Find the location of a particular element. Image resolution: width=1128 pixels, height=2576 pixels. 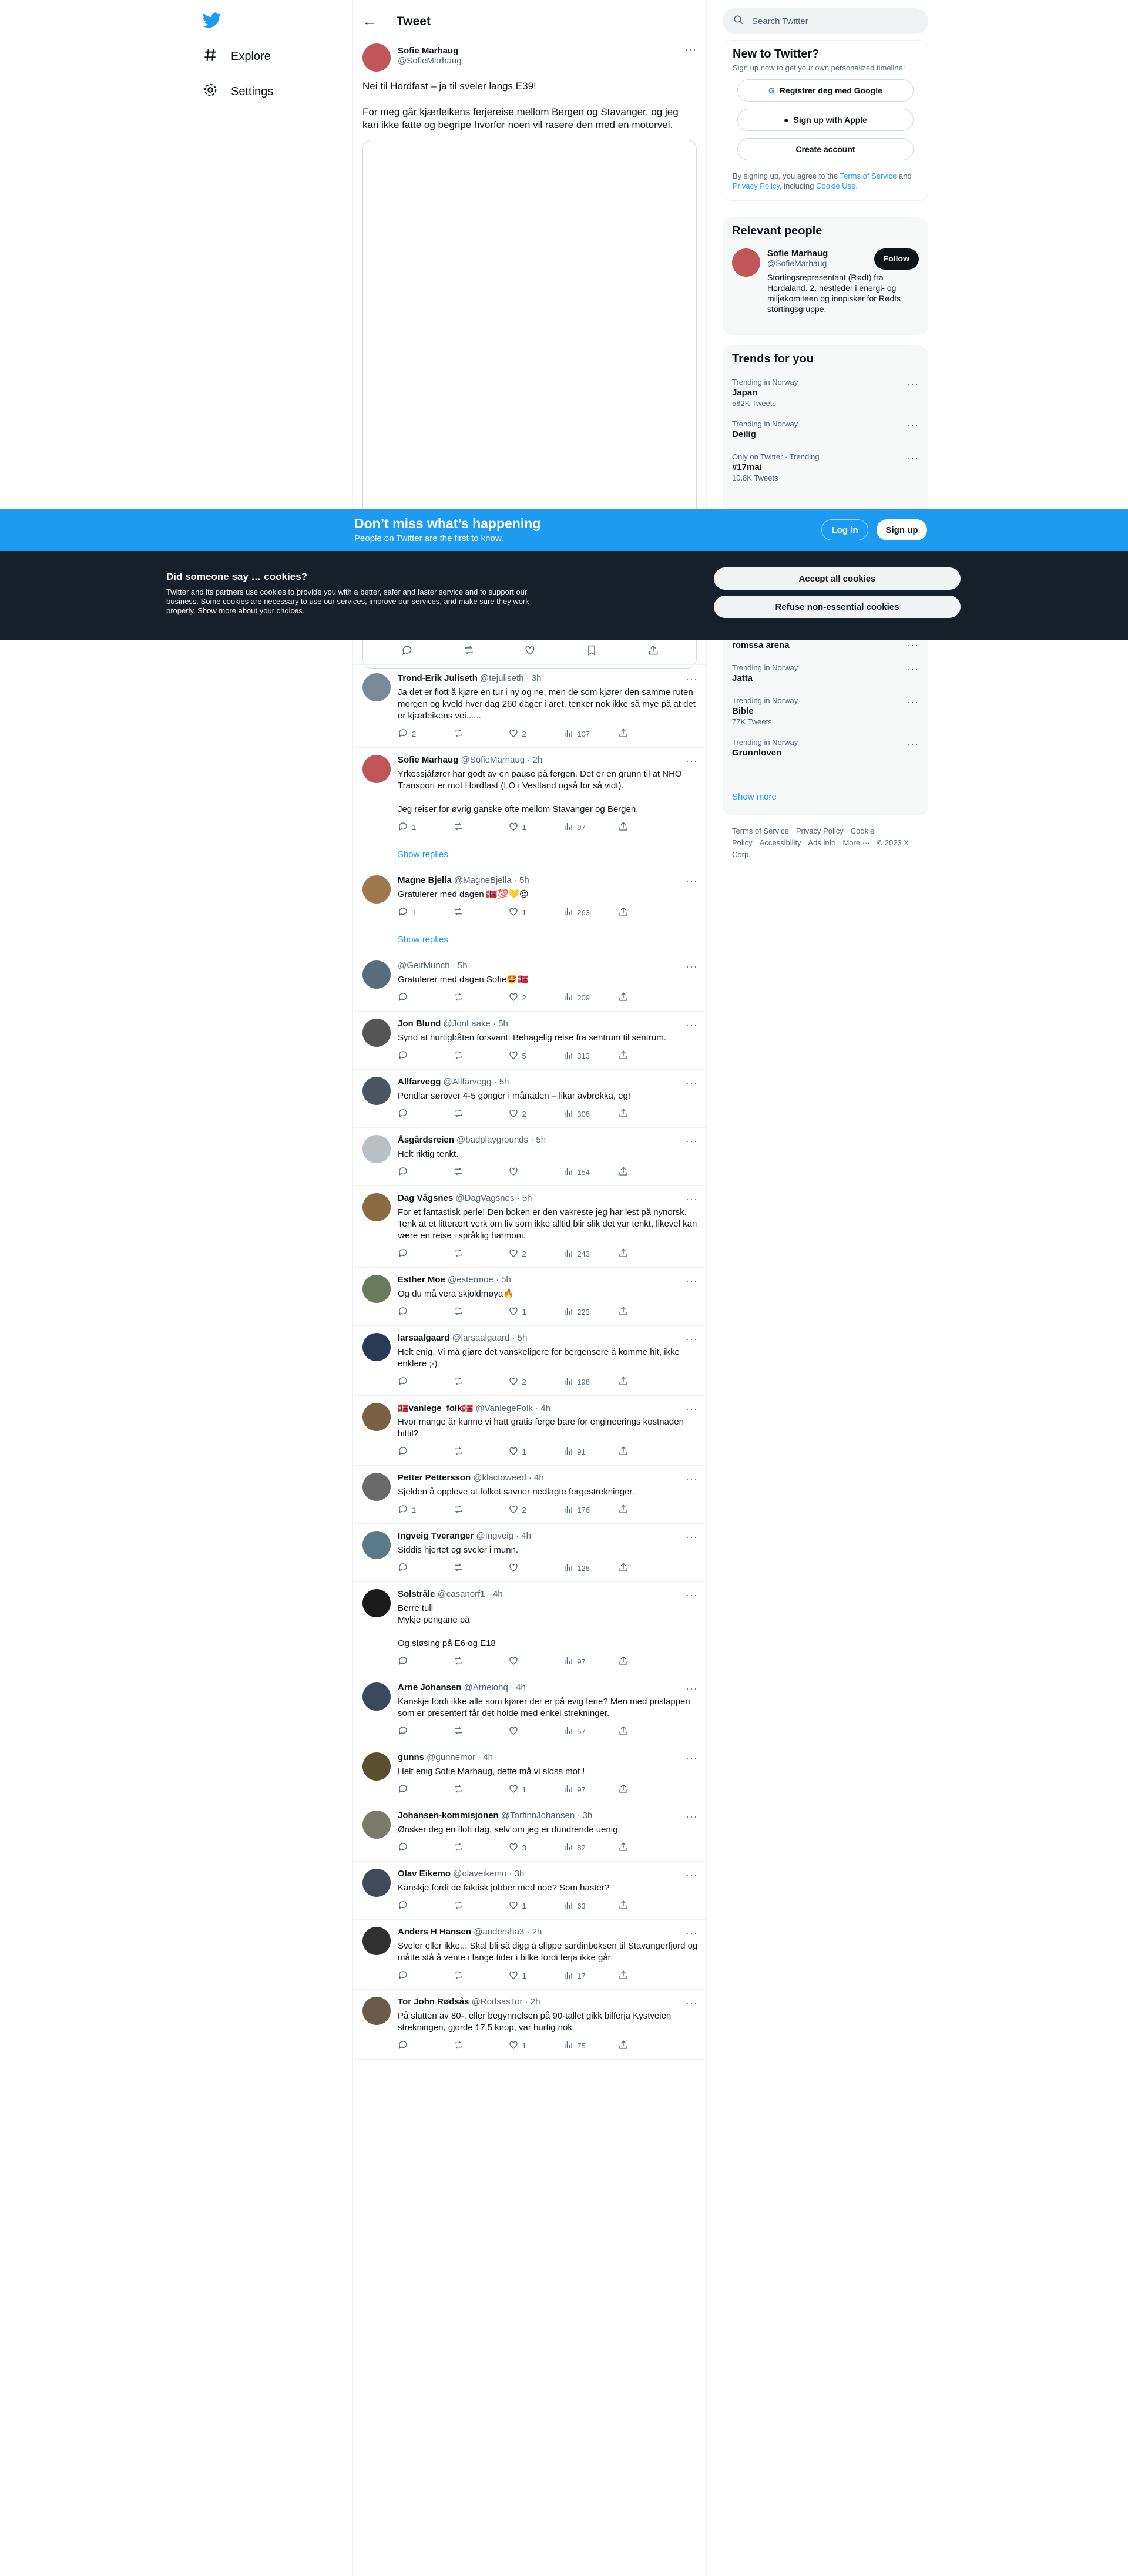

reply-author-handle: @VanlegeFolk is located at coordinates (504, 1408).